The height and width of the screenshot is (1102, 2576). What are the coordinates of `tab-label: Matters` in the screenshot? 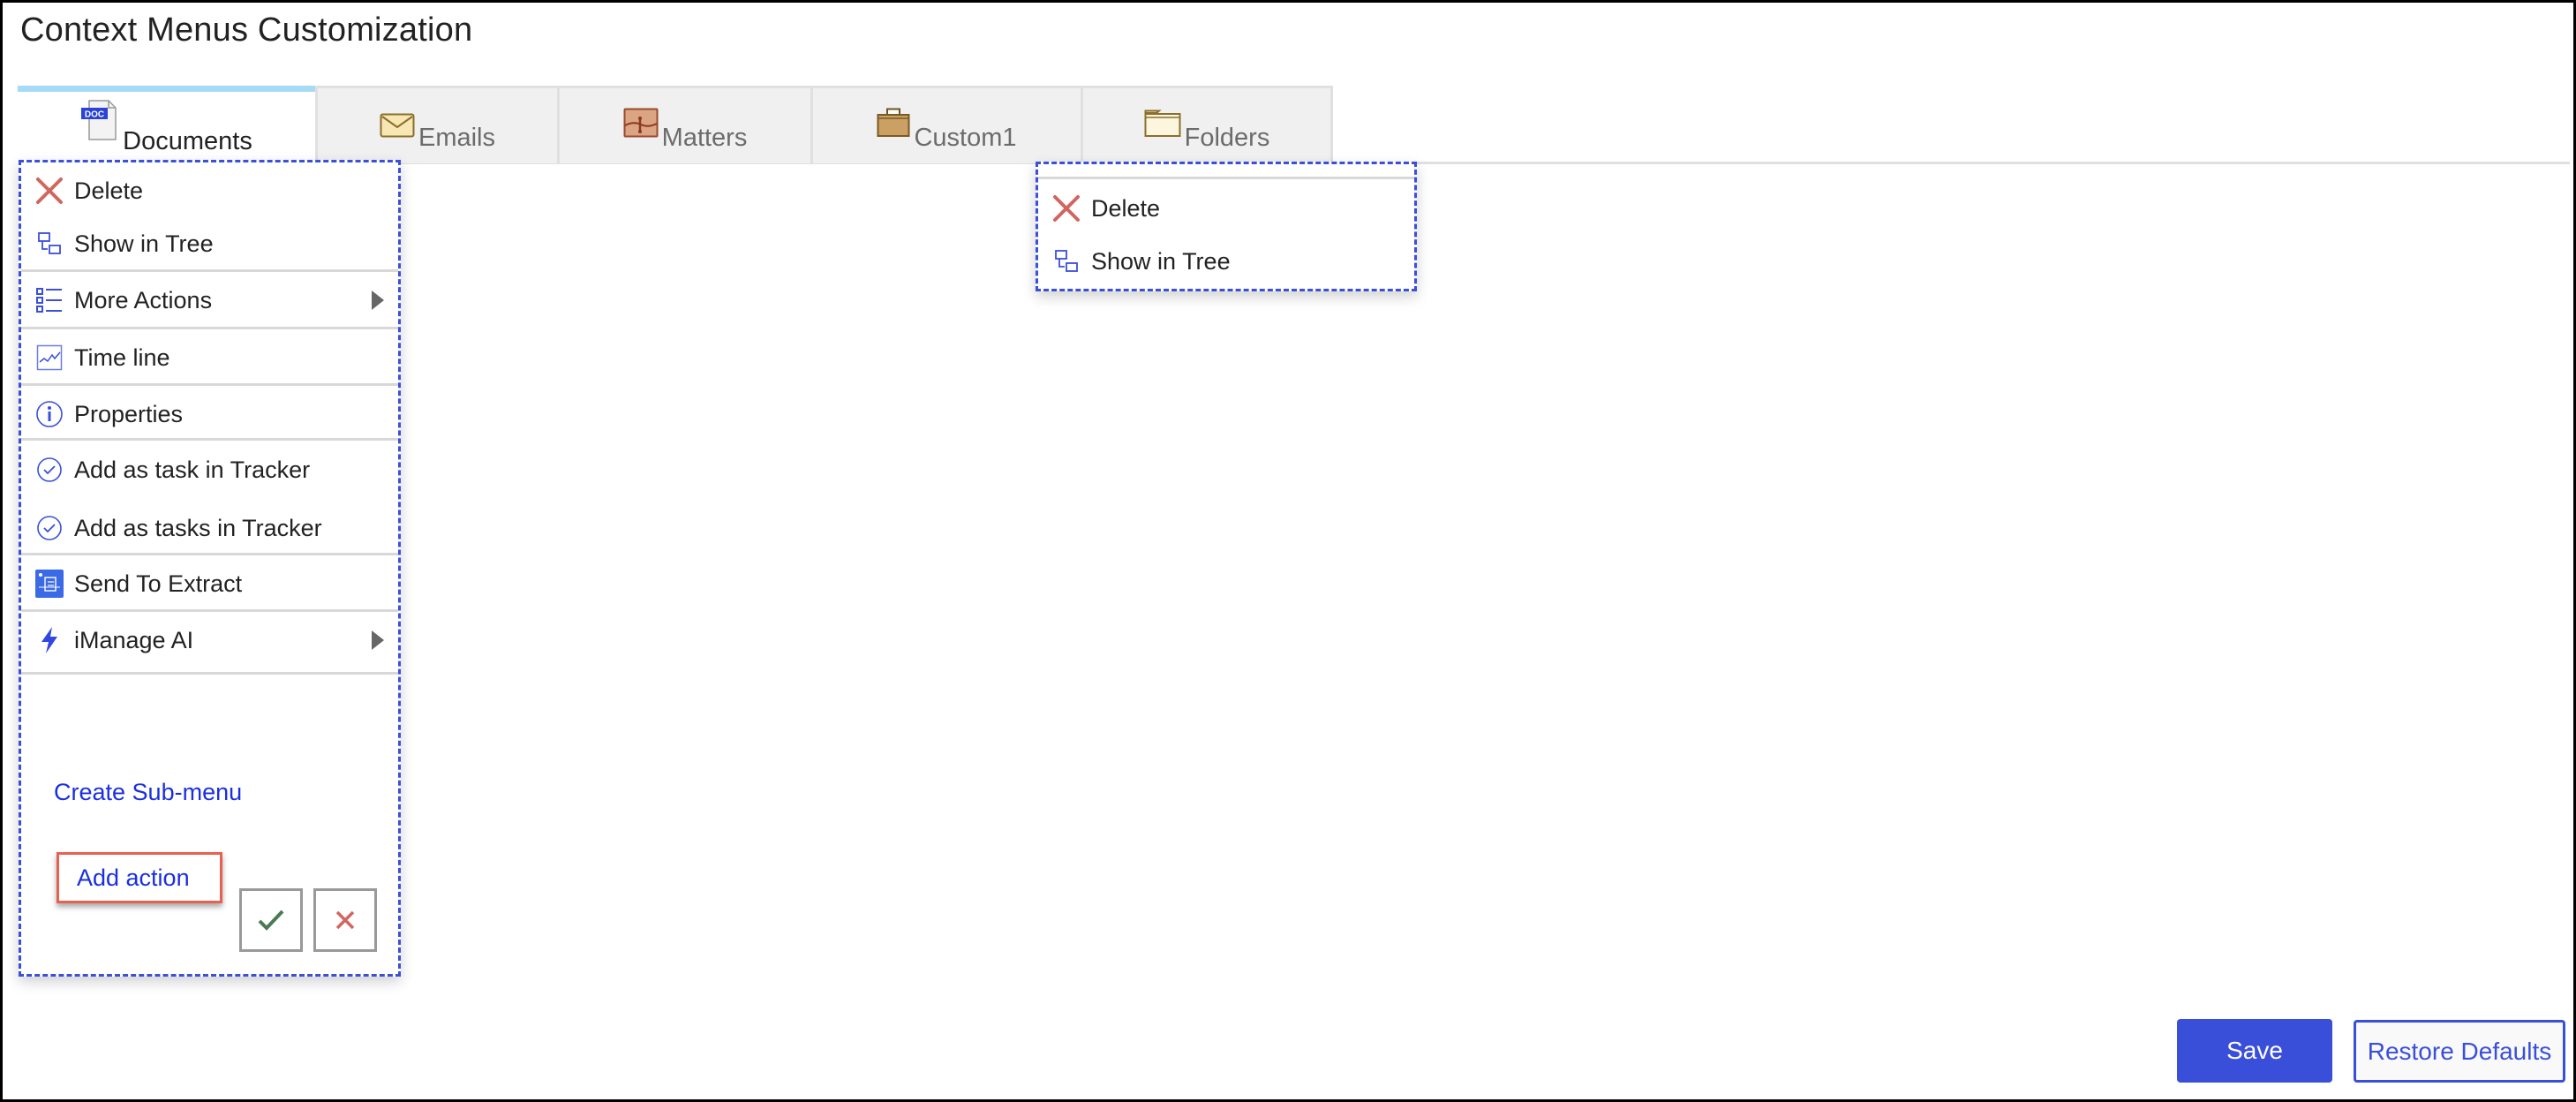 It's located at (705, 138).